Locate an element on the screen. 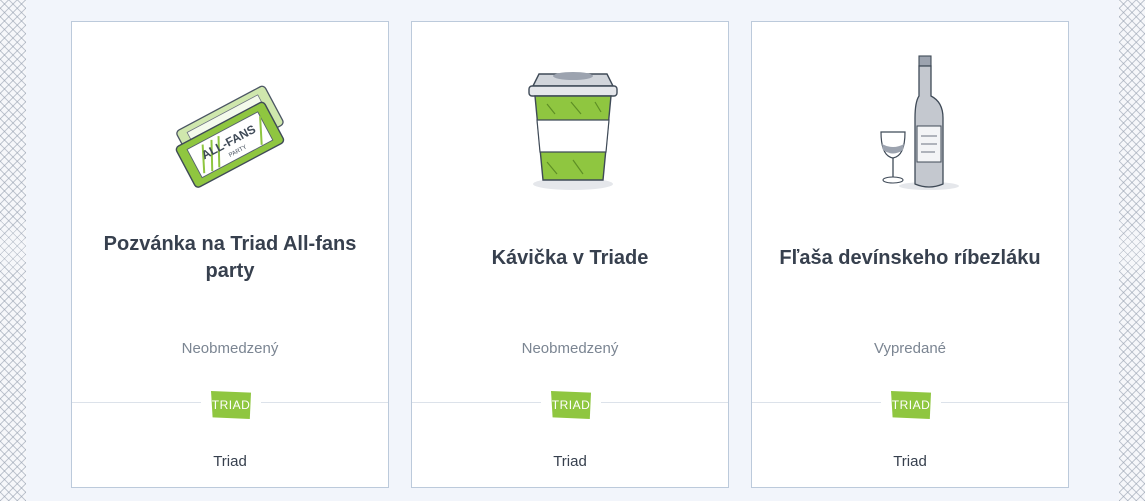  card-title: Fľaša devínskeho ríbezláku is located at coordinates (910, 257).